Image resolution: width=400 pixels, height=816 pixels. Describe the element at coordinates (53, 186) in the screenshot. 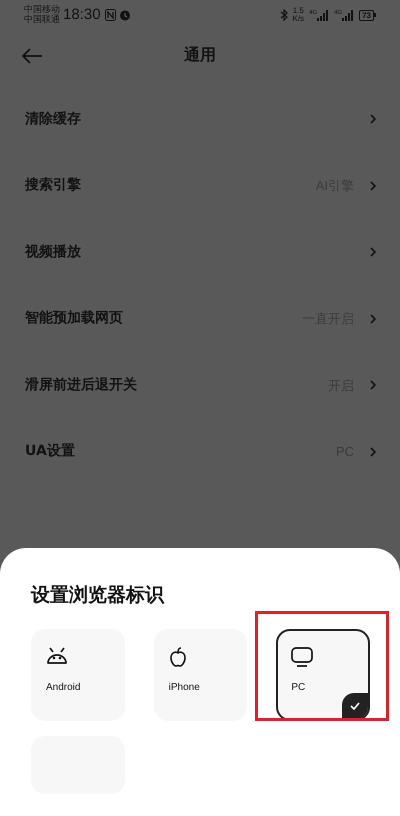

I see `setting-label: 搜索引擎` at that location.